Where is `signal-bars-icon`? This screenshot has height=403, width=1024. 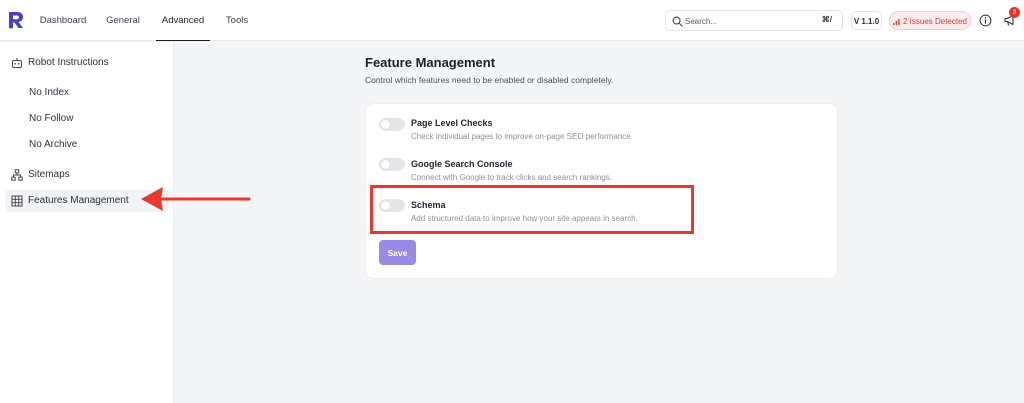 signal-bars-icon is located at coordinates (896, 22).